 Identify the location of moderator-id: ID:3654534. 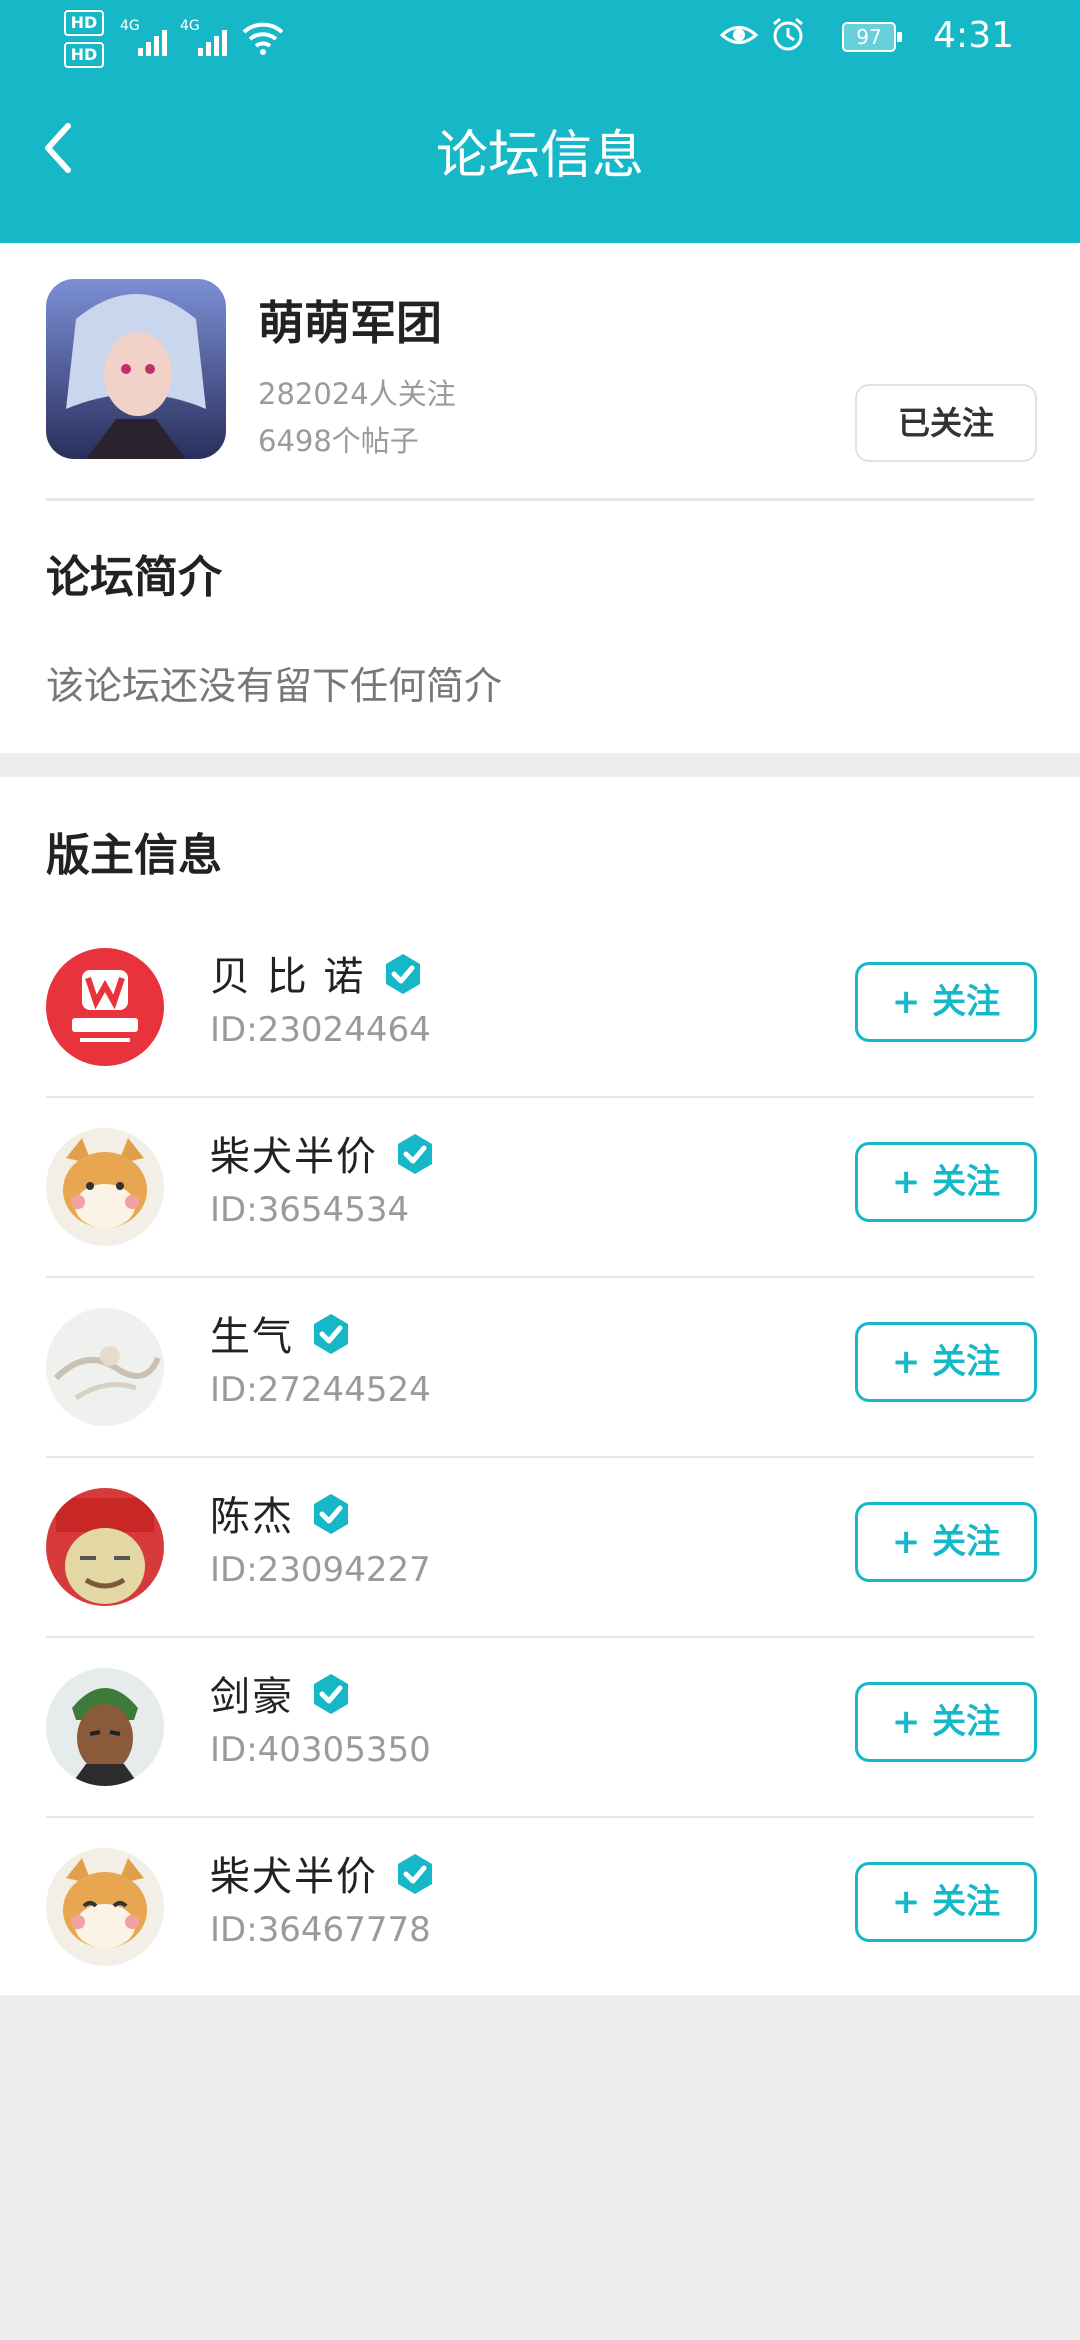
(310, 1210).